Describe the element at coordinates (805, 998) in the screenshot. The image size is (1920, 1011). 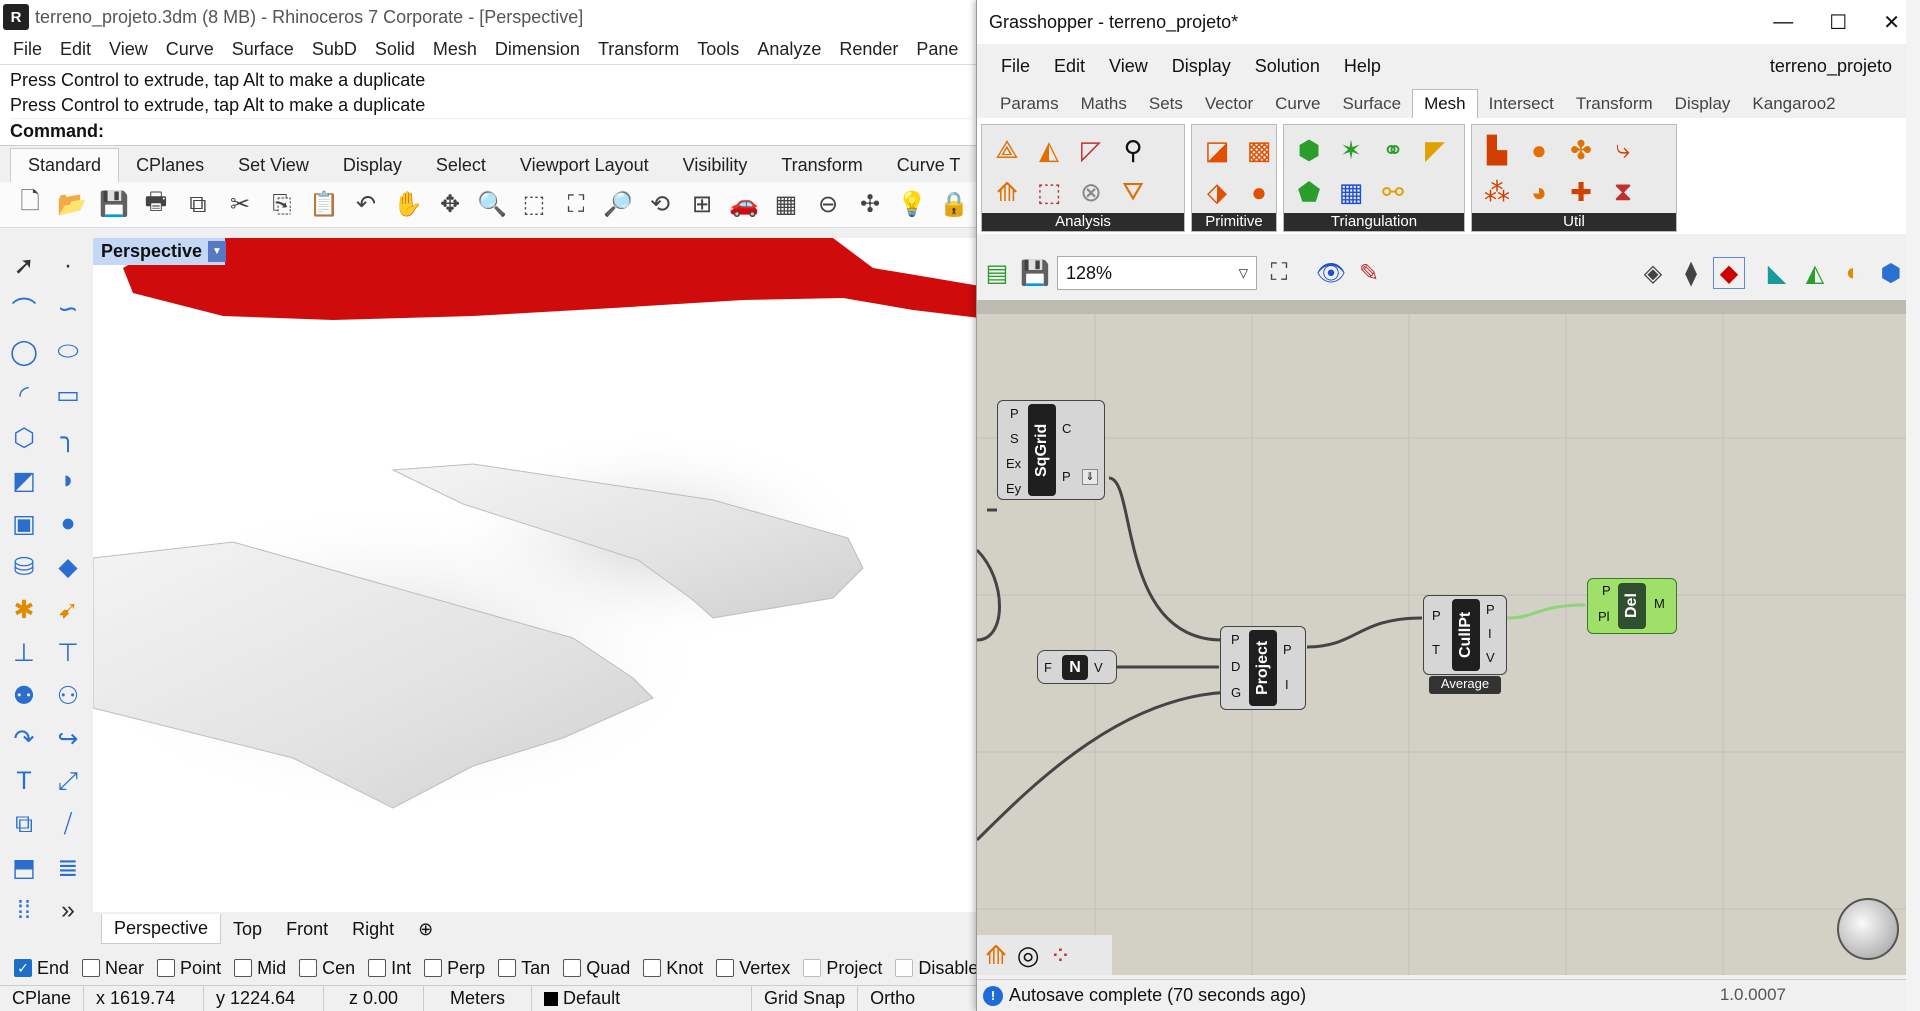
I see `grid-snap-toggle: Grid Snap` at that location.